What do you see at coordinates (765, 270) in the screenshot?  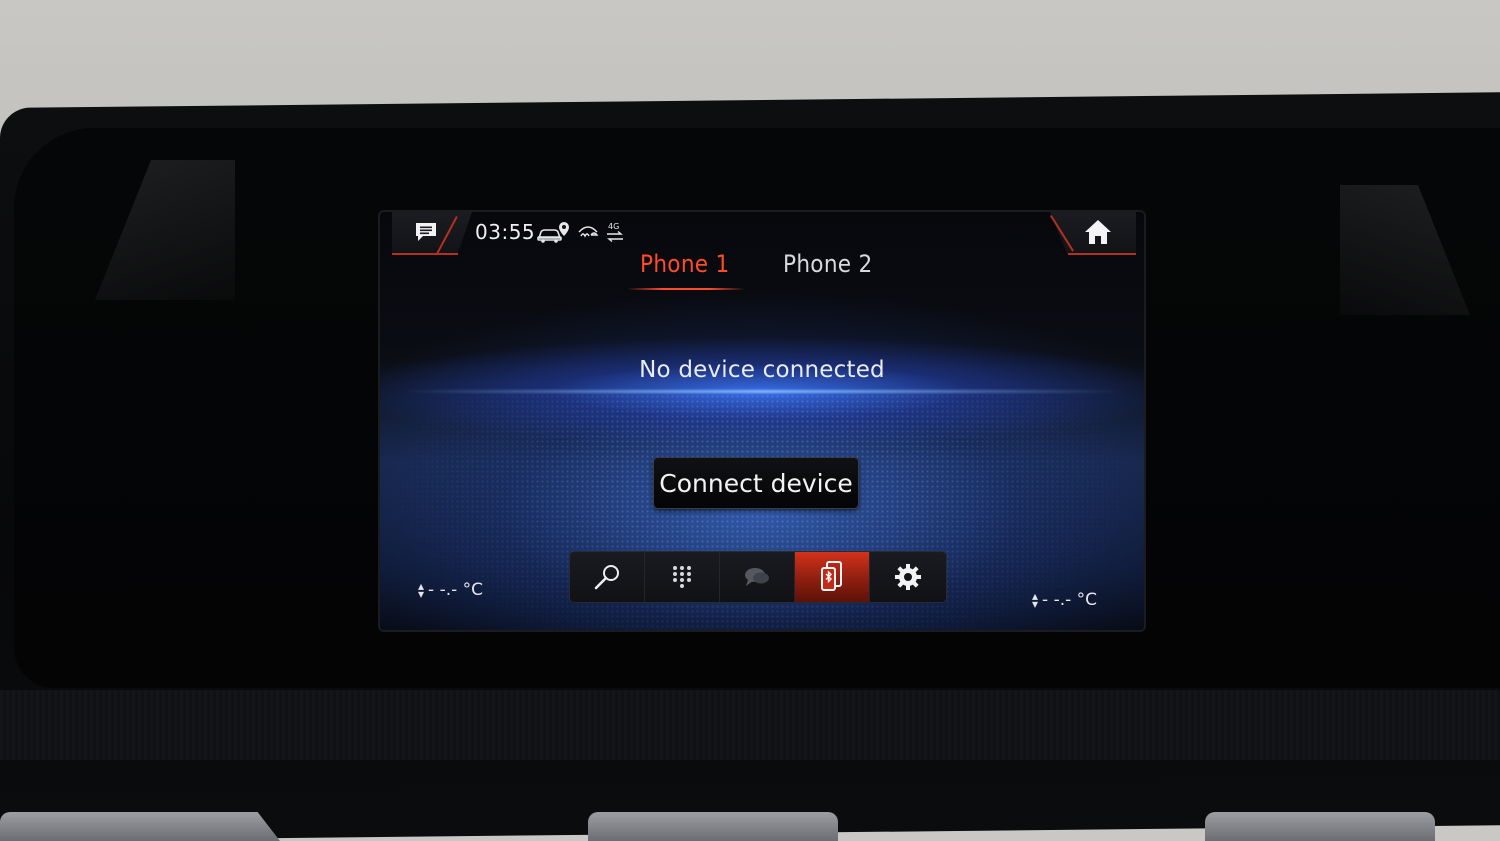 I see `phone-tabs: Phone 1 Phone 2` at bounding box center [765, 270].